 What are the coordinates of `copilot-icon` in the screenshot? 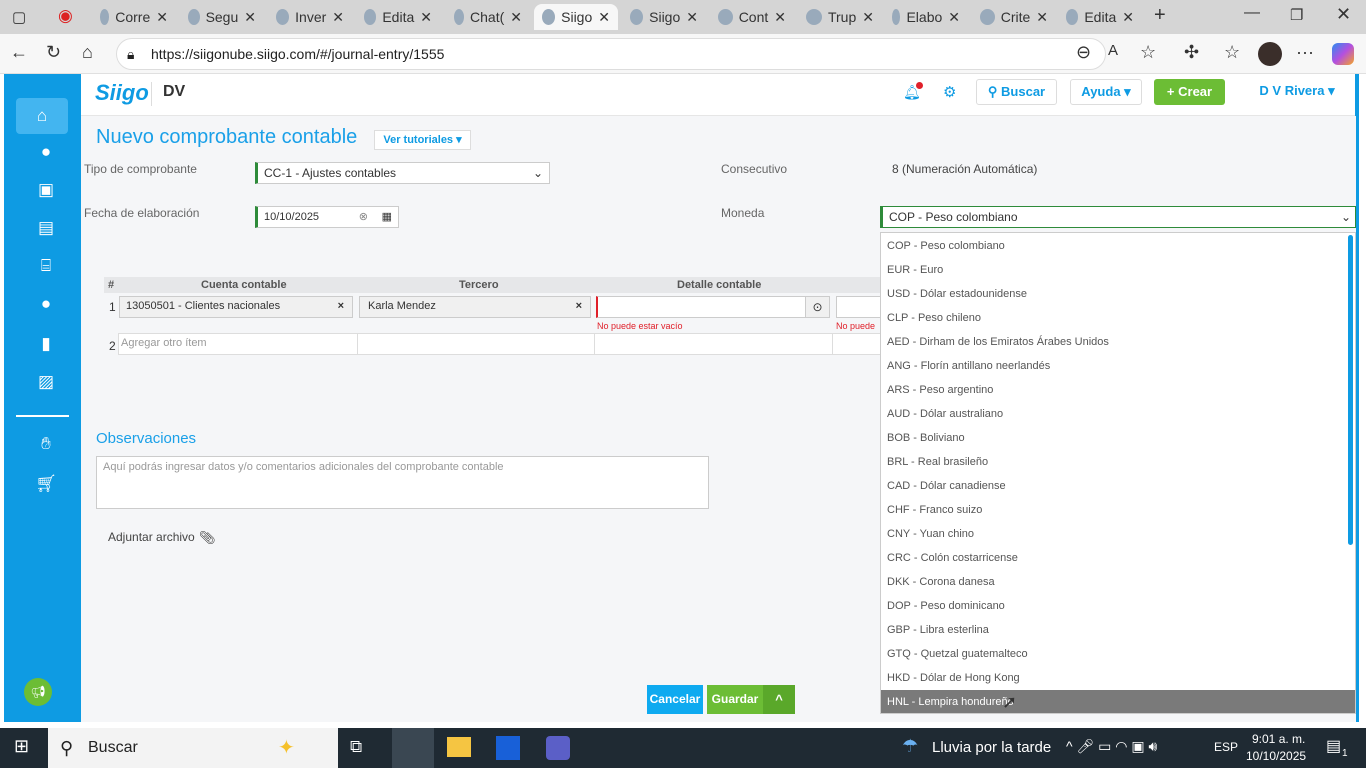 It's located at (1343, 54).